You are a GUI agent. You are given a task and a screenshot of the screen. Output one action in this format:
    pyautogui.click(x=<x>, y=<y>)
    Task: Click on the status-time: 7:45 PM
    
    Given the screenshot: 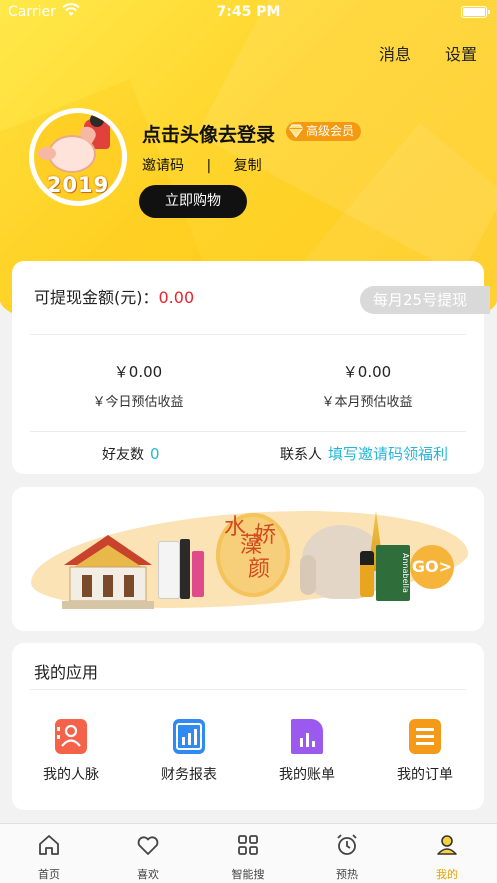 What is the action you would take?
    pyautogui.click(x=248, y=12)
    